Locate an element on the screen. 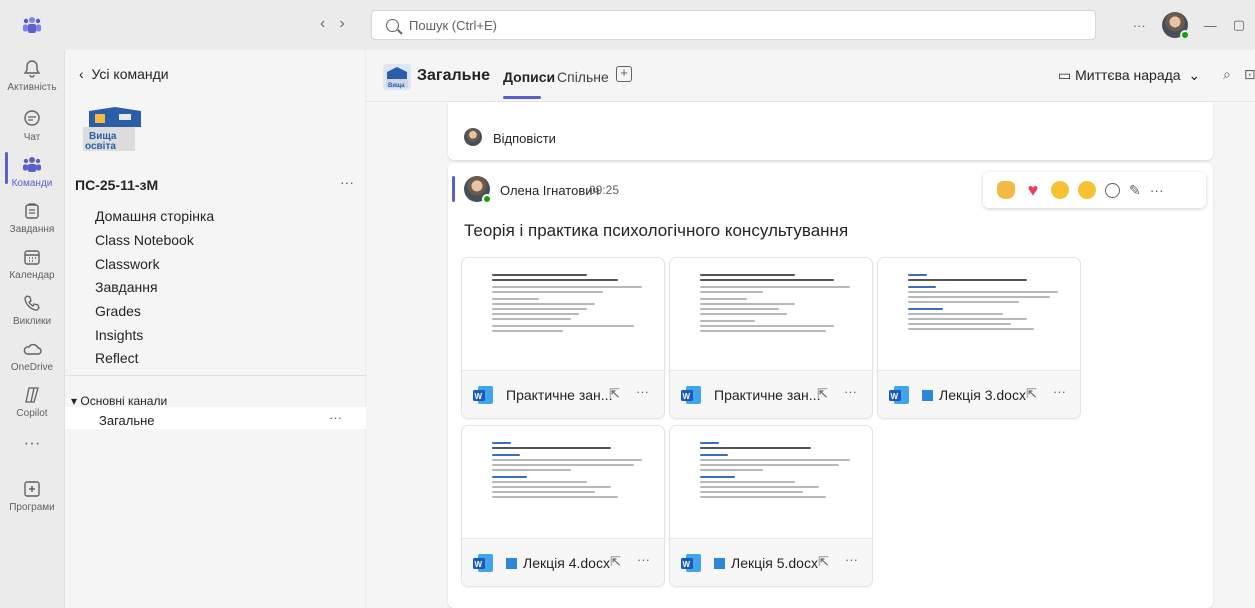 The image size is (1255, 608). file-info-bar: W Лекція 4.docx ⇱ ··· is located at coordinates (563, 562).